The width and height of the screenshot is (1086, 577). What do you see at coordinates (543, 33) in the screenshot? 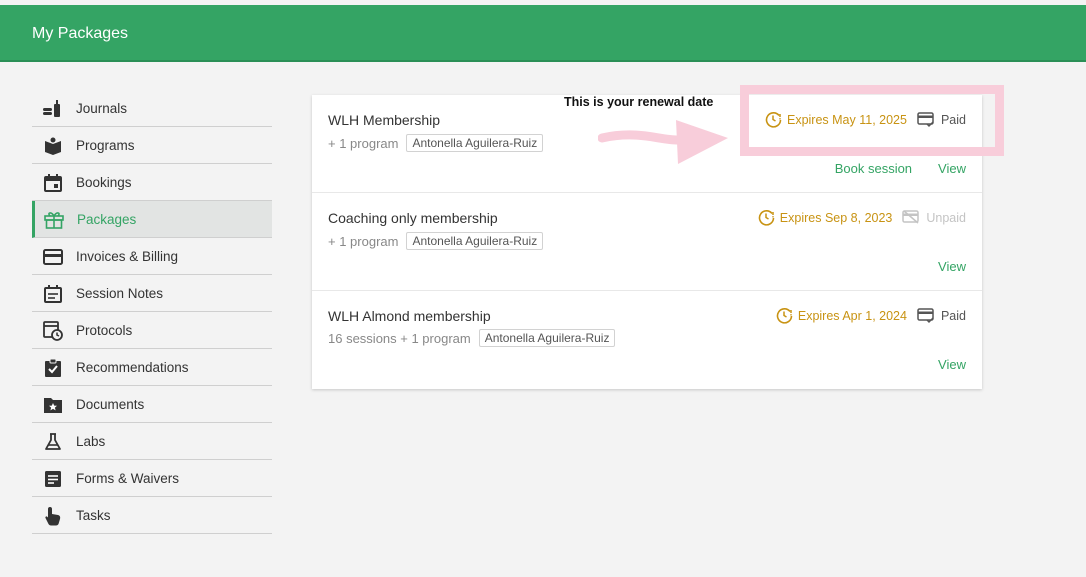
I see `app-header: My Packages` at bounding box center [543, 33].